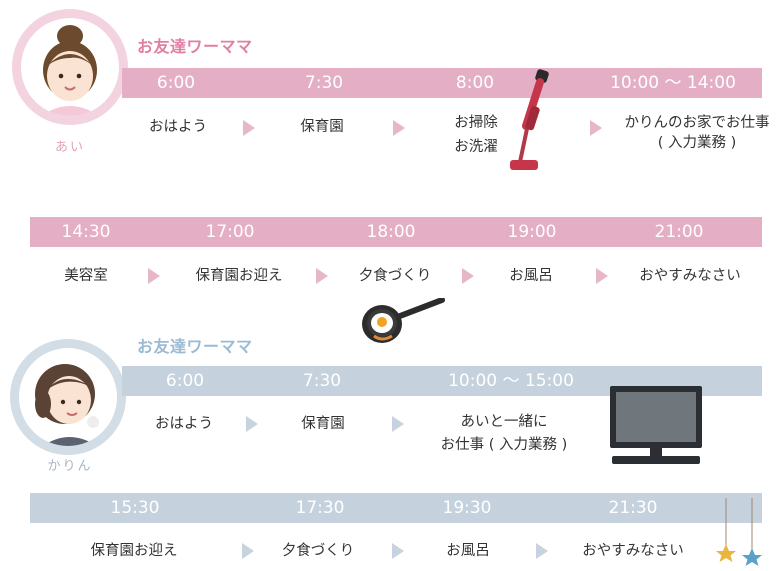 The image size is (784, 571). I want to click on ai-row1-time-4: 10:00 〜 14:00, so click(673, 83).